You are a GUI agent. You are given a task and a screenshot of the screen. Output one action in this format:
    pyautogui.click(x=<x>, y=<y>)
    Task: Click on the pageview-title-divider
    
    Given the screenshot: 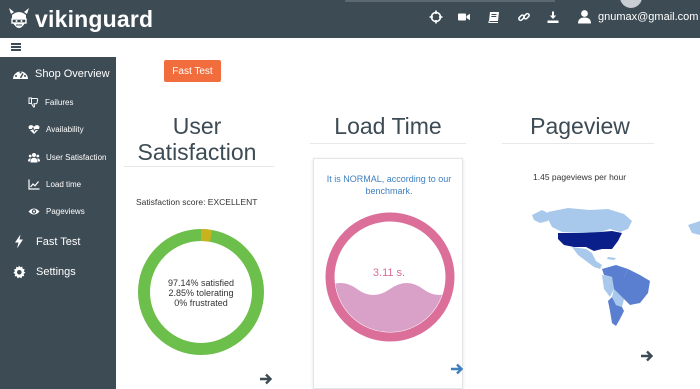 What is the action you would take?
    pyautogui.click(x=578, y=143)
    